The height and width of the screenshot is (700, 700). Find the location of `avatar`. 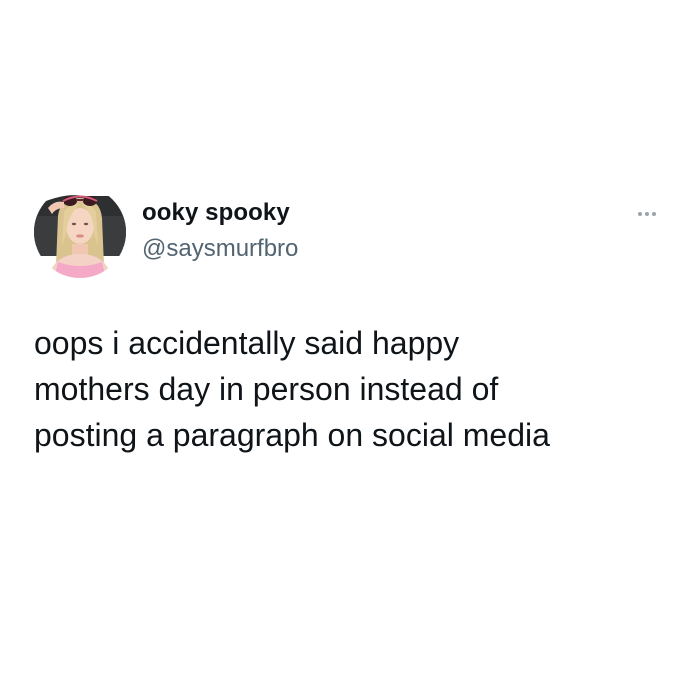

avatar is located at coordinates (80, 232).